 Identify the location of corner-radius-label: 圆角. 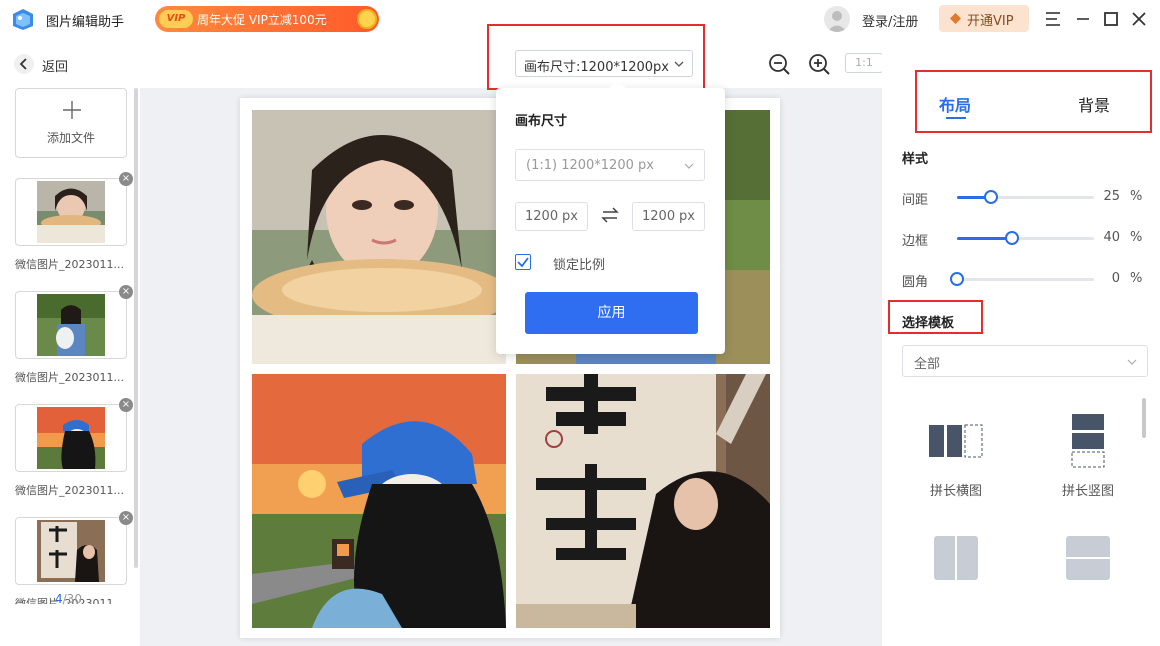
(915, 282).